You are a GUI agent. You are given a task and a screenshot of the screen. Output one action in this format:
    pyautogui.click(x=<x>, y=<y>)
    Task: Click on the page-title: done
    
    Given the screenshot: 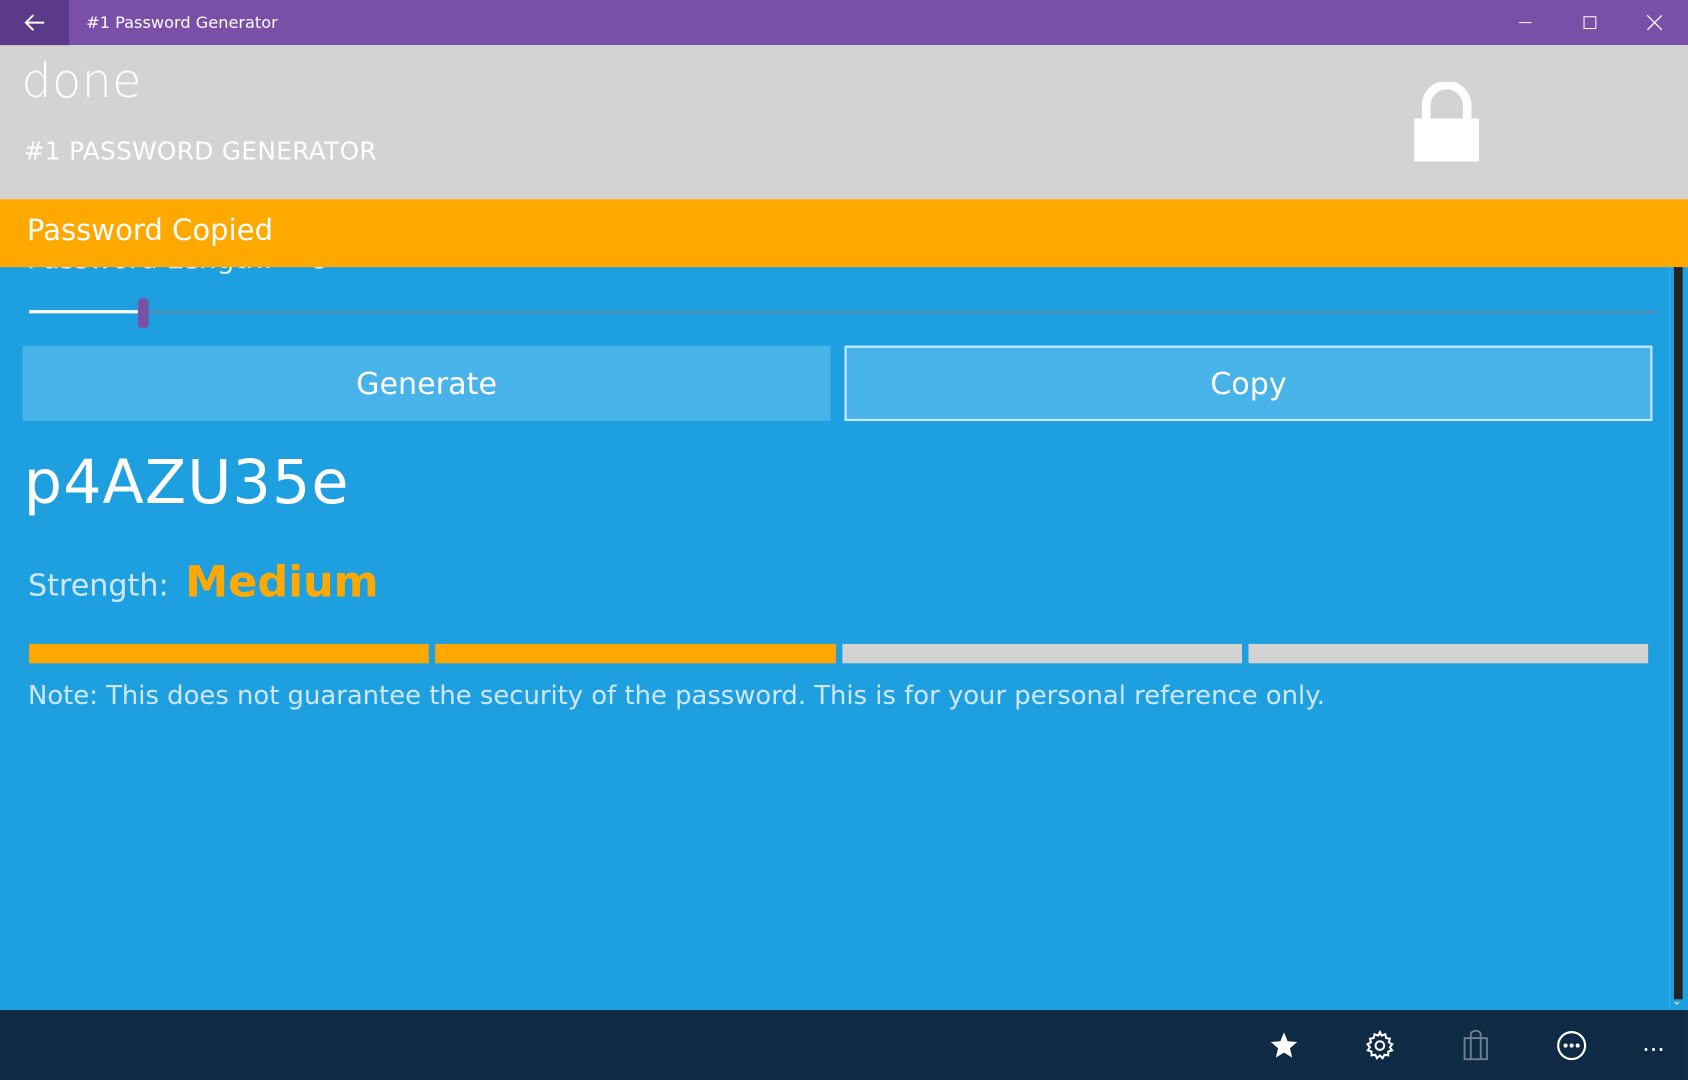 What is the action you would take?
    pyautogui.click(x=81, y=81)
    